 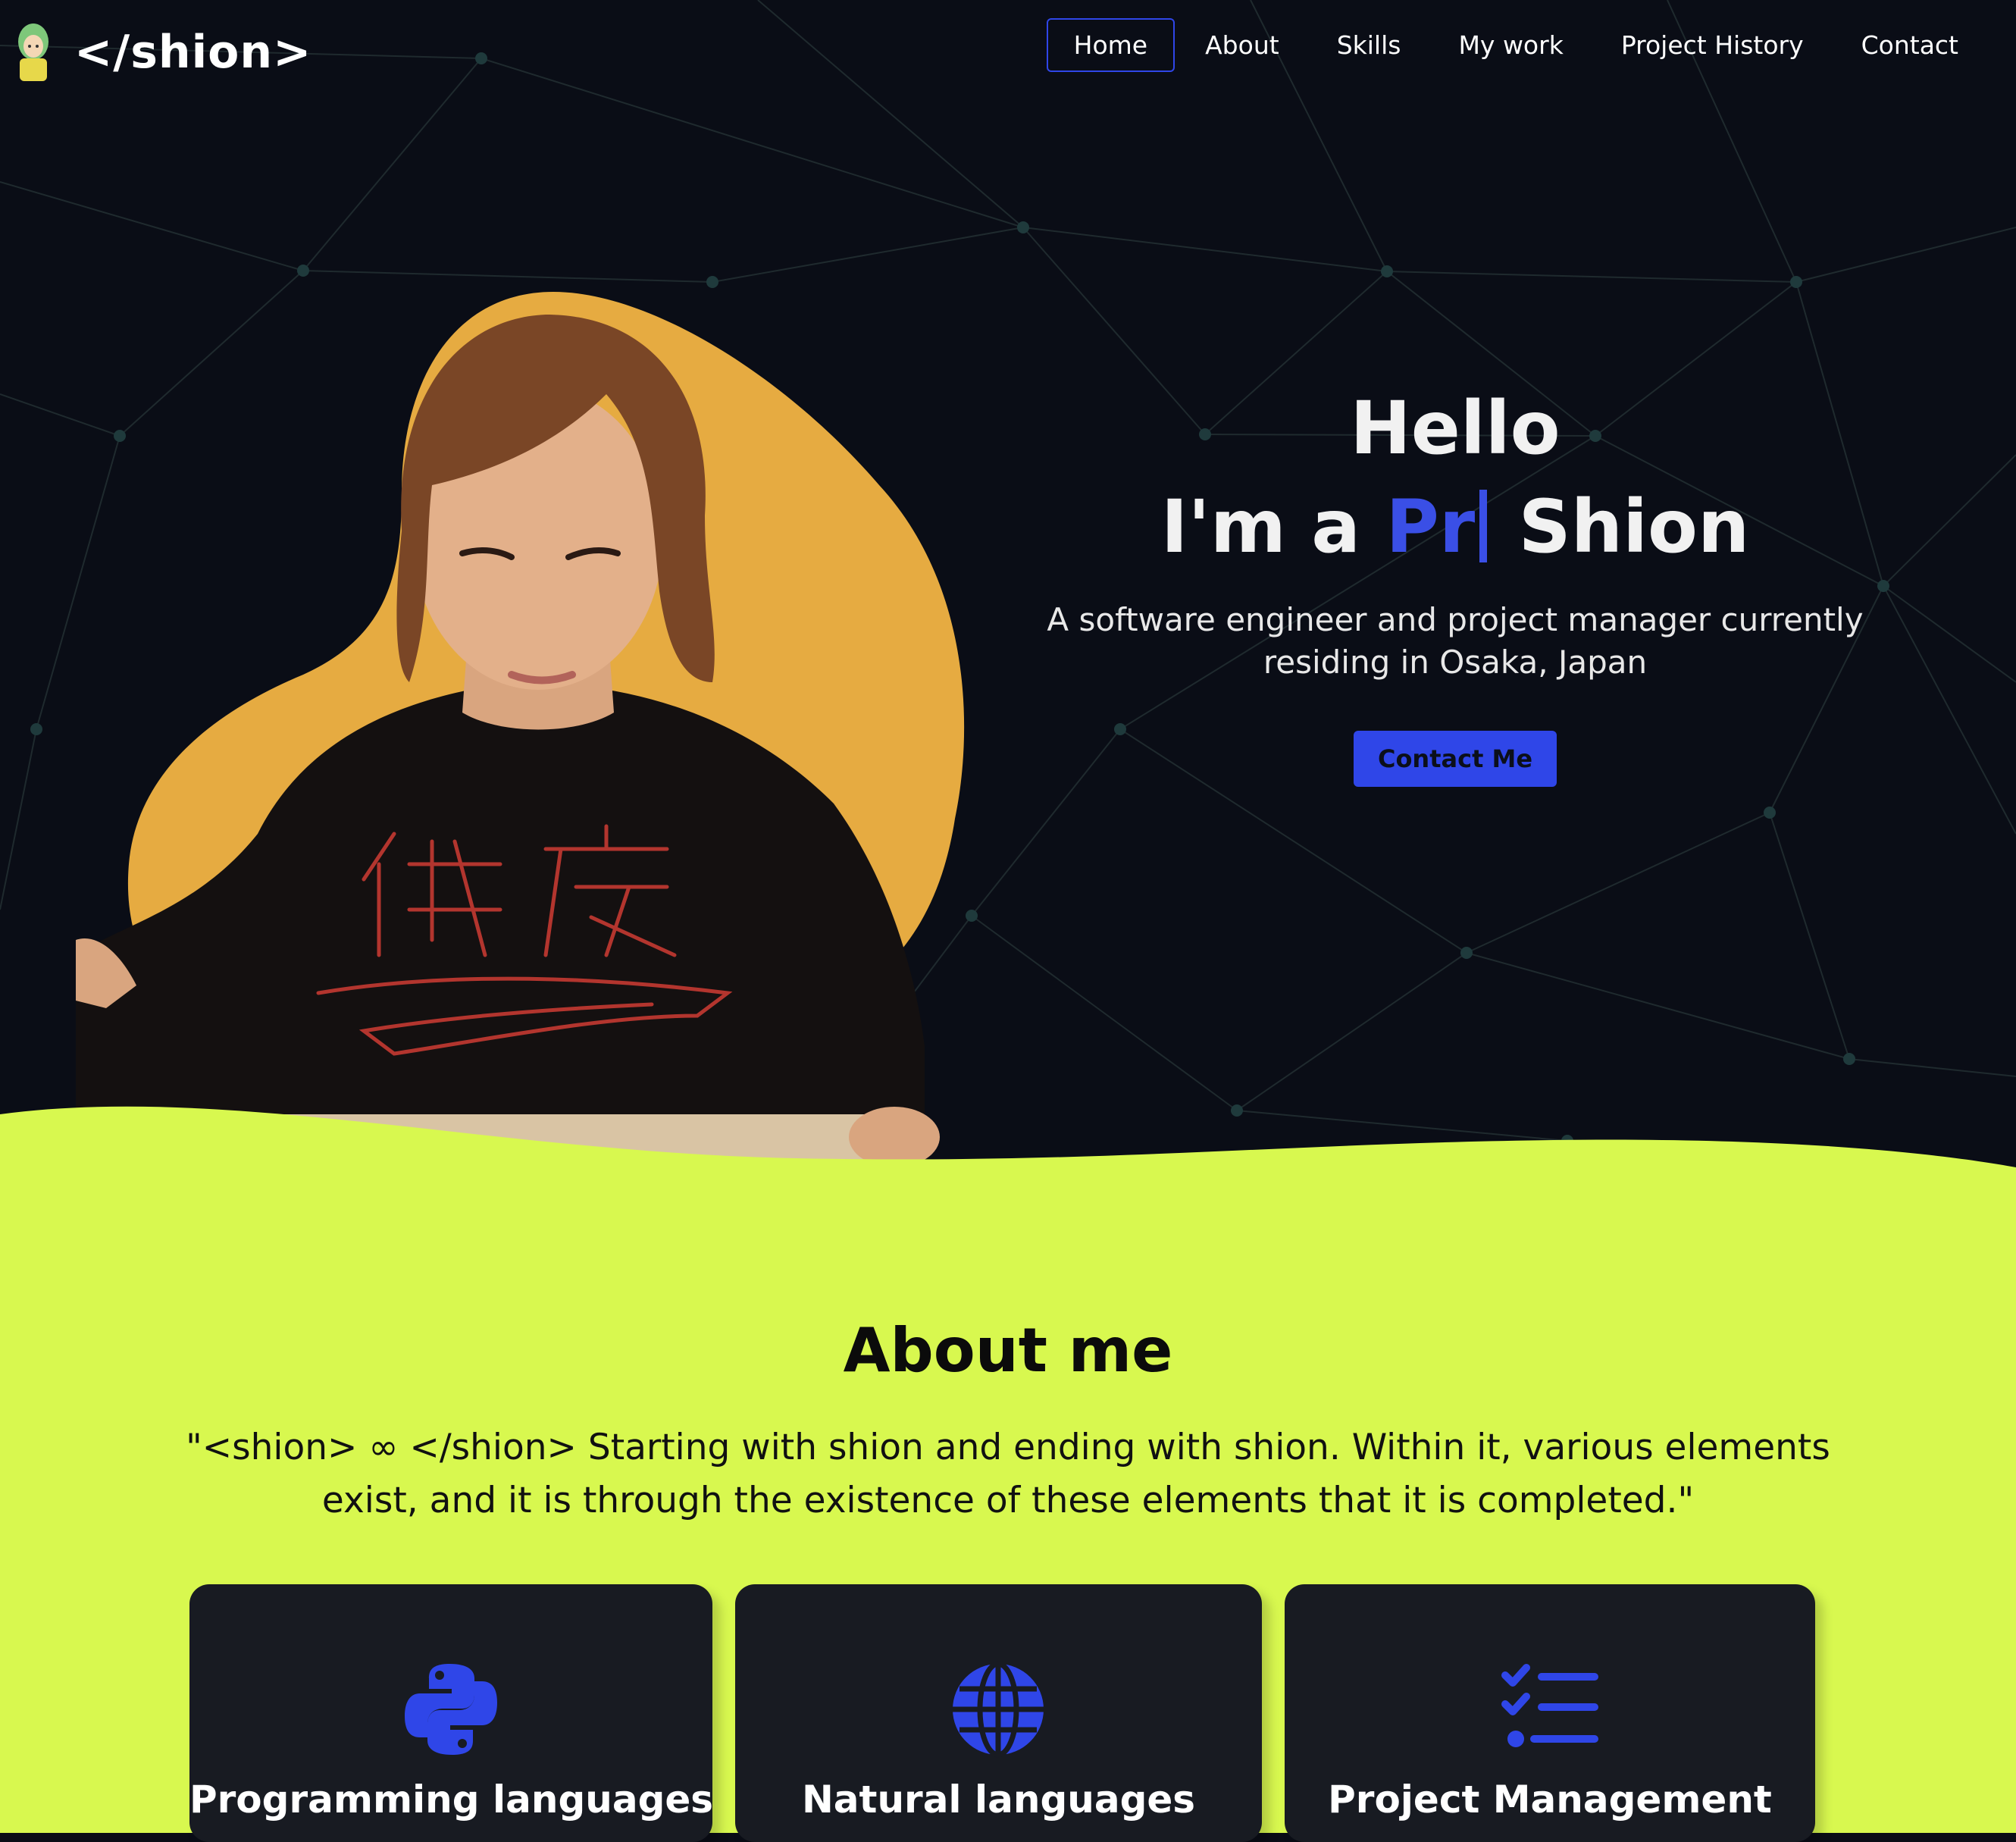 I want to click on contact-me-button: Contact Me, so click(x=1455, y=759).